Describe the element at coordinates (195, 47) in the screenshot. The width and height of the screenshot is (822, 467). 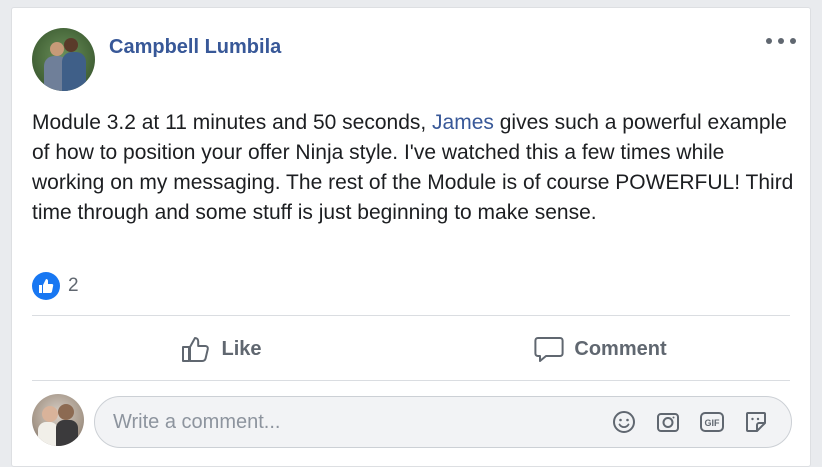
I see `author-name: Campbell Lumbila` at that location.